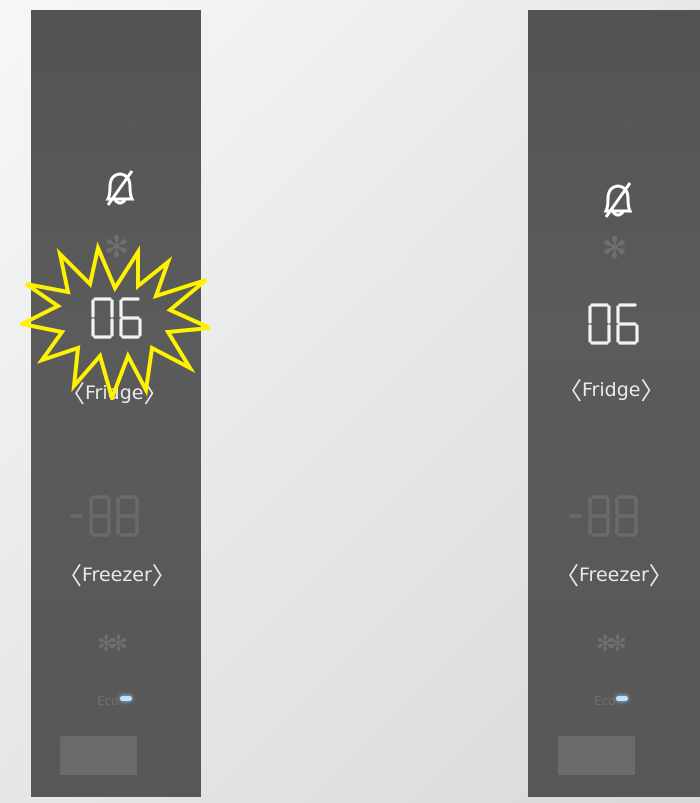 The image size is (700, 803). Describe the element at coordinates (615, 248) in the screenshot. I see `snowflake-icon: ✻` at that location.